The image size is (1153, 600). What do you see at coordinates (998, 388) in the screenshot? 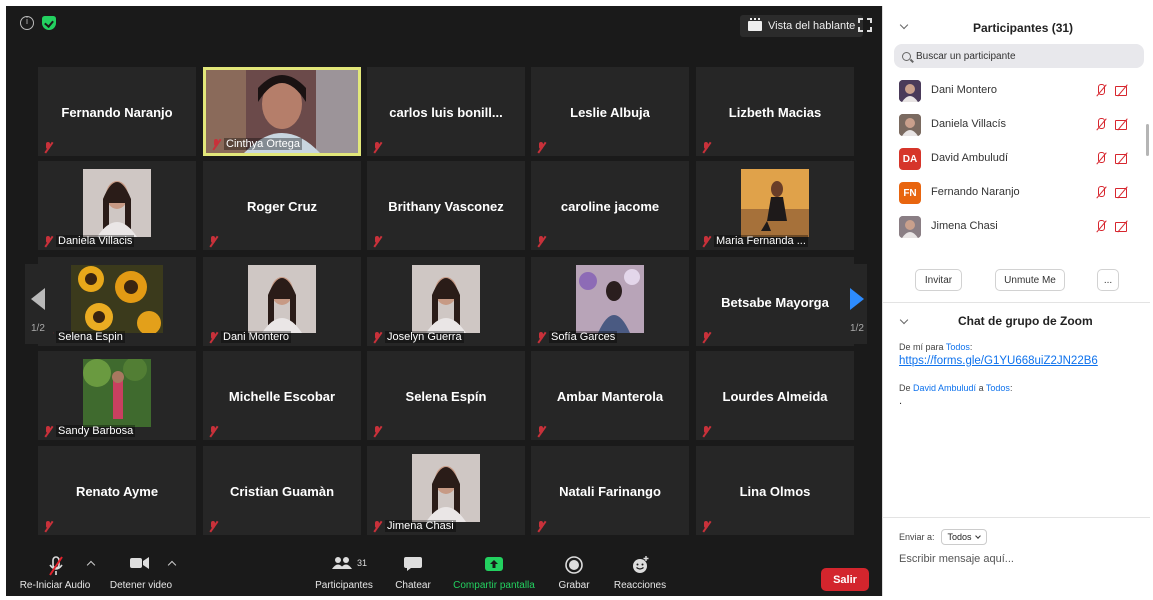
I see `chat-message-2-recipient: Todos` at bounding box center [998, 388].